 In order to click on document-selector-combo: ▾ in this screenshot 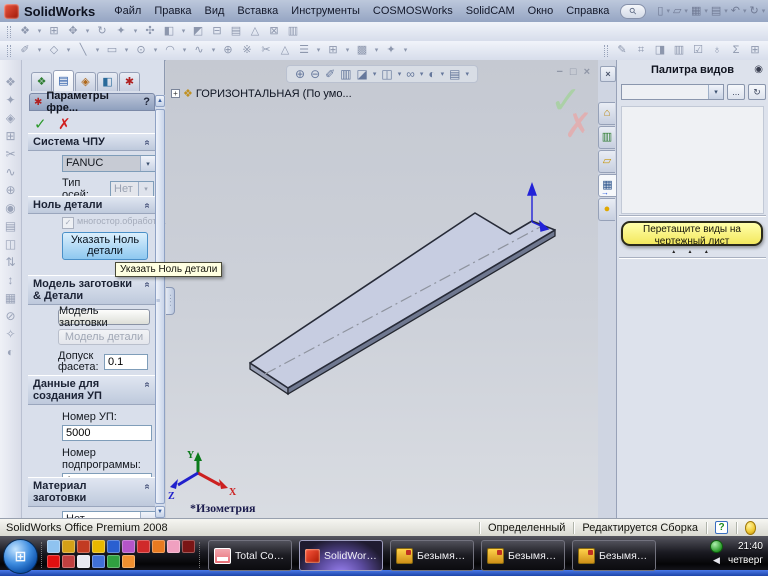, I will do `click(672, 92)`.